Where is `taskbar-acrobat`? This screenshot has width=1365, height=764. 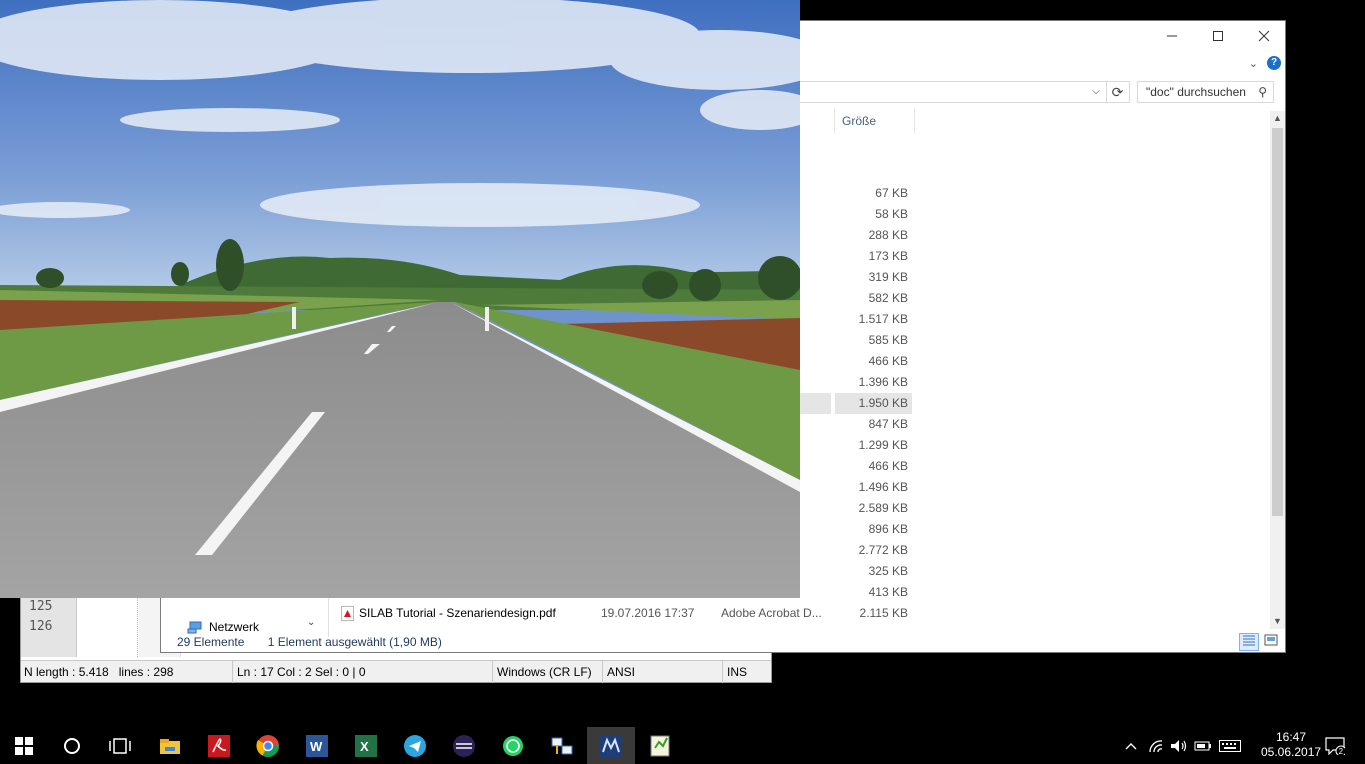 taskbar-acrobat is located at coordinates (219, 745).